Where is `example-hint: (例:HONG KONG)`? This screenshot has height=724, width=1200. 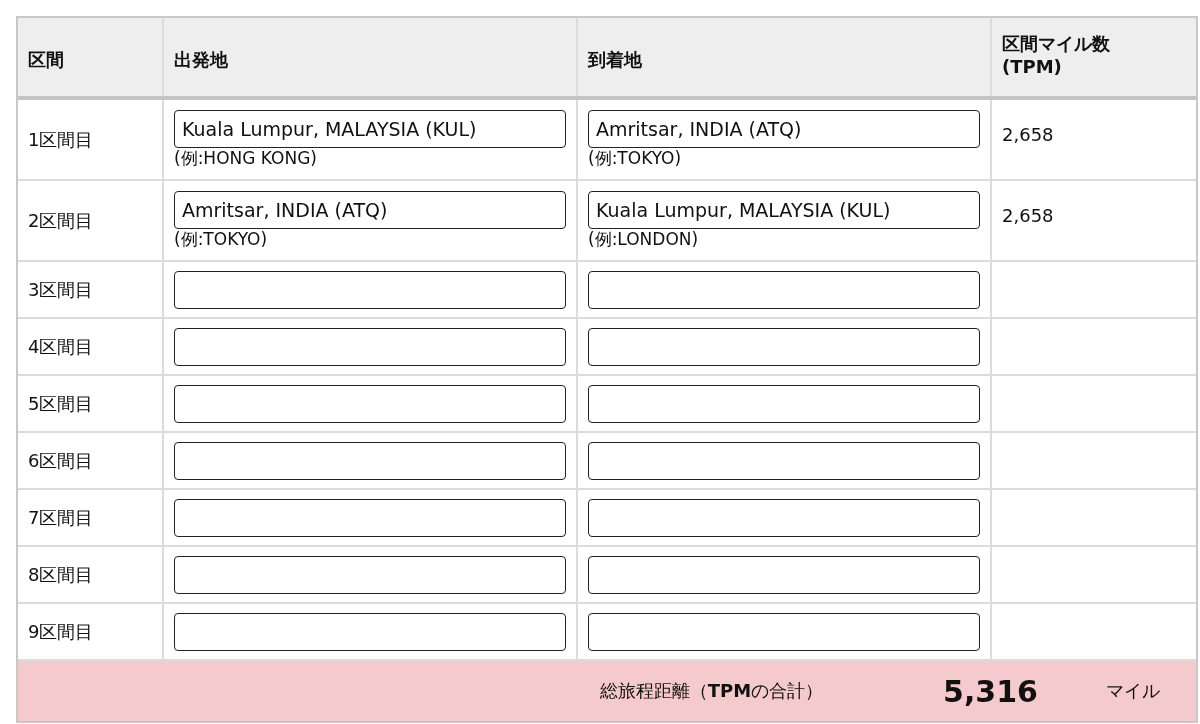
example-hint: (例:HONG KONG) is located at coordinates (246, 158).